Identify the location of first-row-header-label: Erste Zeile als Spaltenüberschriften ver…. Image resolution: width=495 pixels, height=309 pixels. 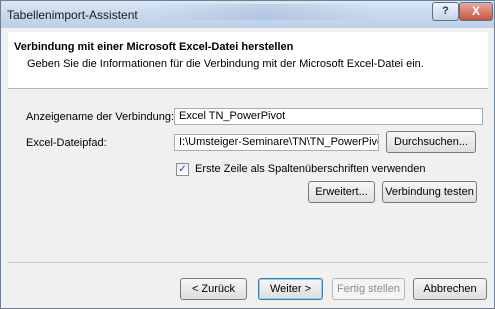
(310, 169).